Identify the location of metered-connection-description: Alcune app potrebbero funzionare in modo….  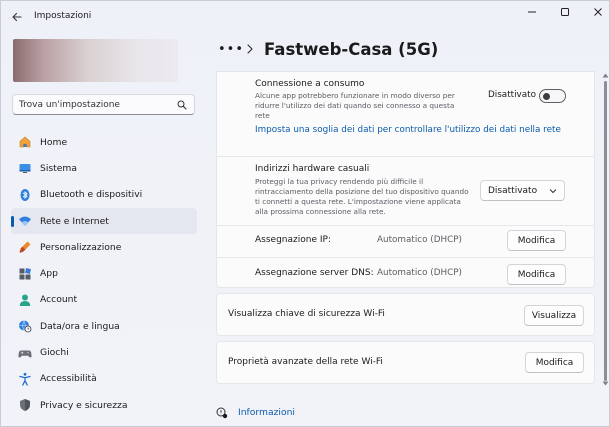
(355, 105).